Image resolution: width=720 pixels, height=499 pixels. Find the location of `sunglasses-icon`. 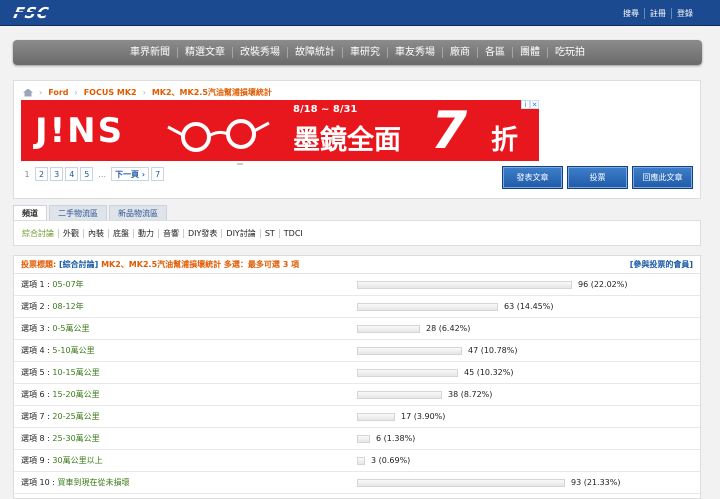

sunglasses-icon is located at coordinates (218, 135).